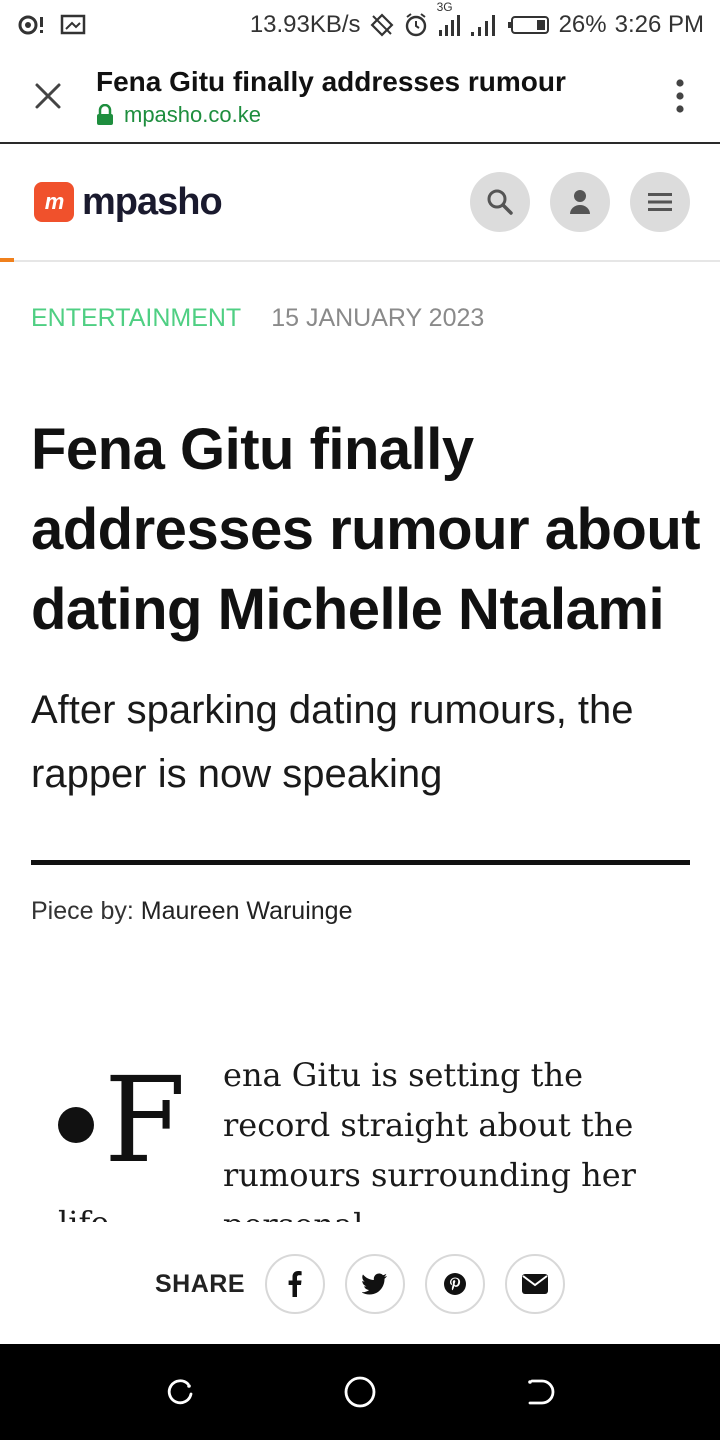 The height and width of the screenshot is (1440, 720). I want to click on hamburger-icon, so click(660, 202).